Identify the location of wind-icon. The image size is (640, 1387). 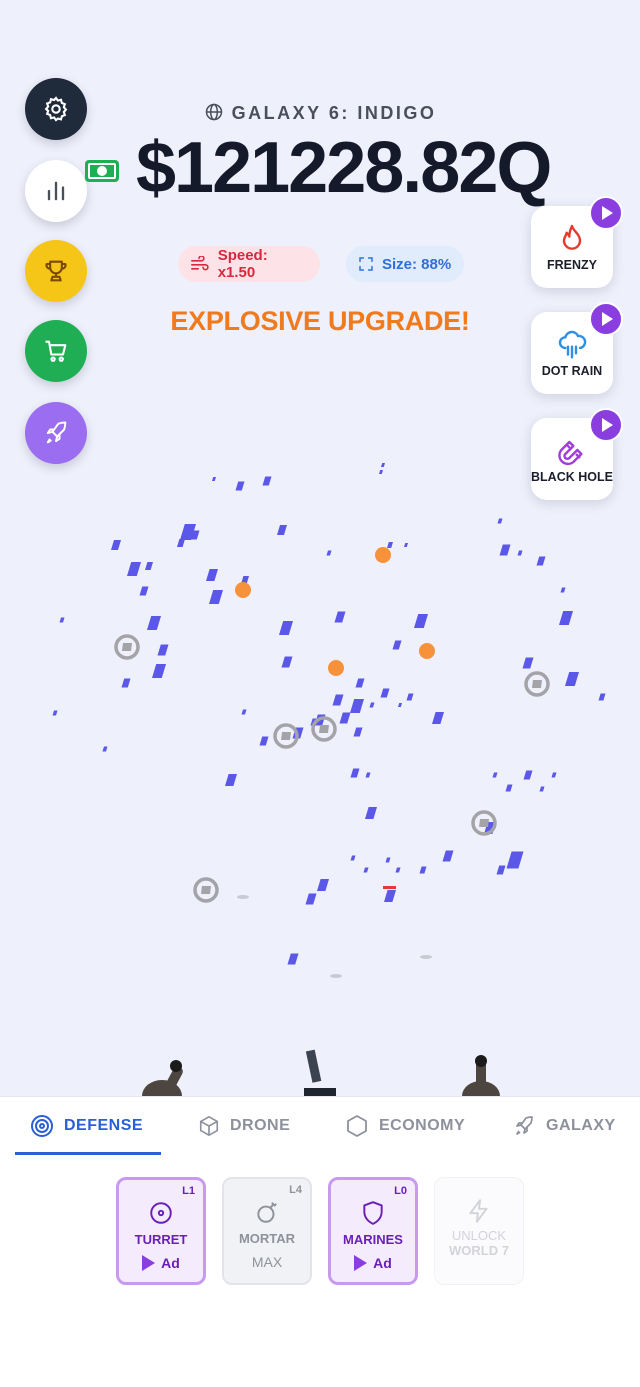
(200, 263).